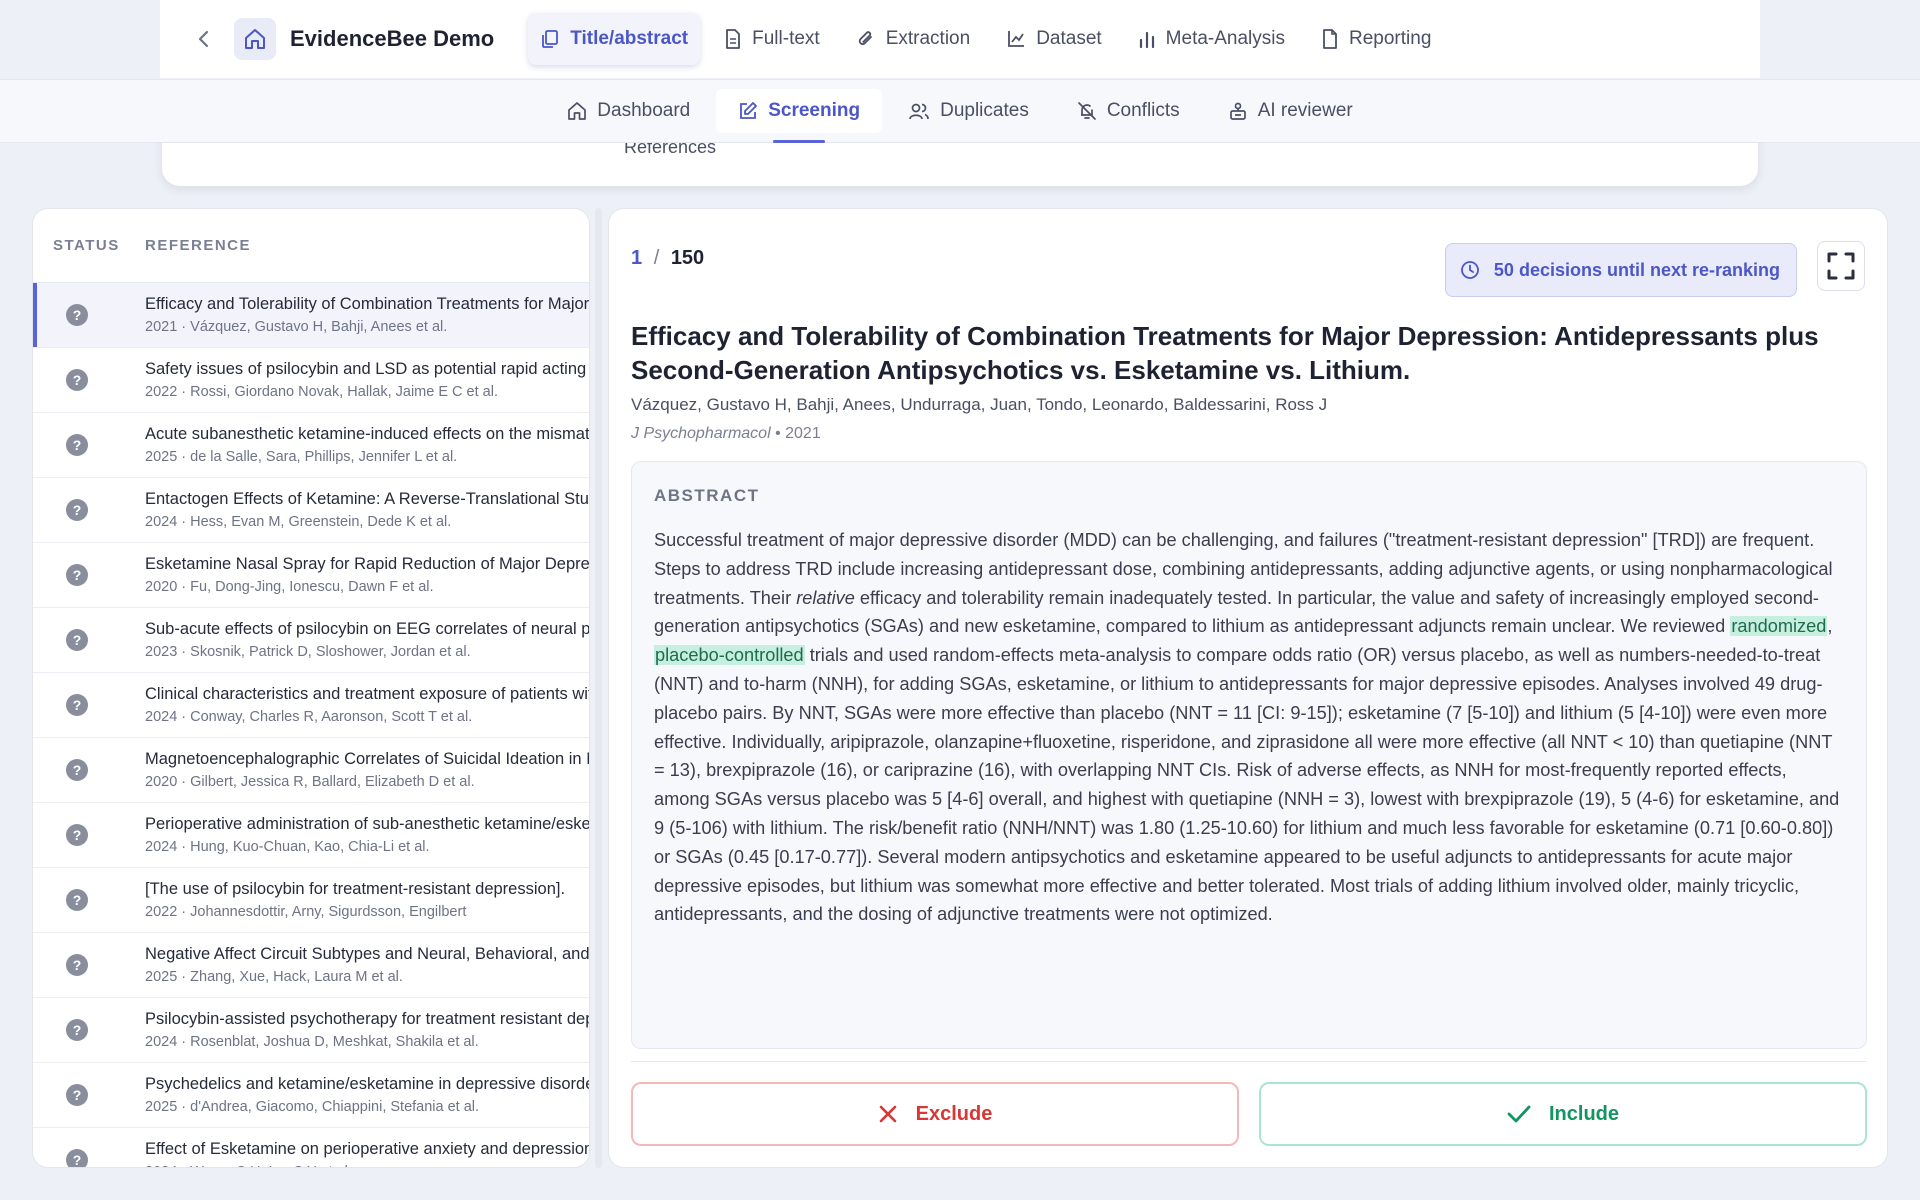 Image resolution: width=1920 pixels, height=1200 pixels. What do you see at coordinates (1620, 270) in the screenshot?
I see `rerank-badge: 50 decisions until next re-ranking` at bounding box center [1620, 270].